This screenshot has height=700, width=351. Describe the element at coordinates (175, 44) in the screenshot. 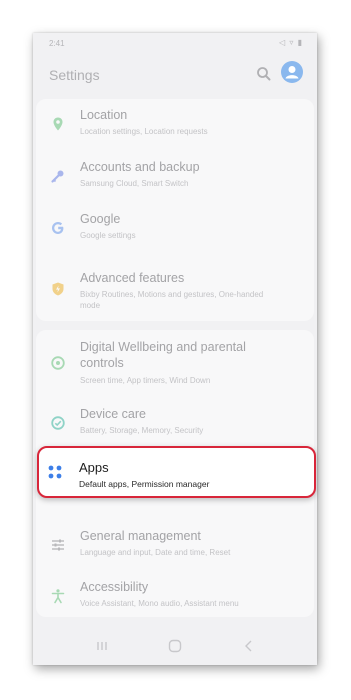

I see `status-bar: 2:41 ◁ ▿ ▮` at that location.